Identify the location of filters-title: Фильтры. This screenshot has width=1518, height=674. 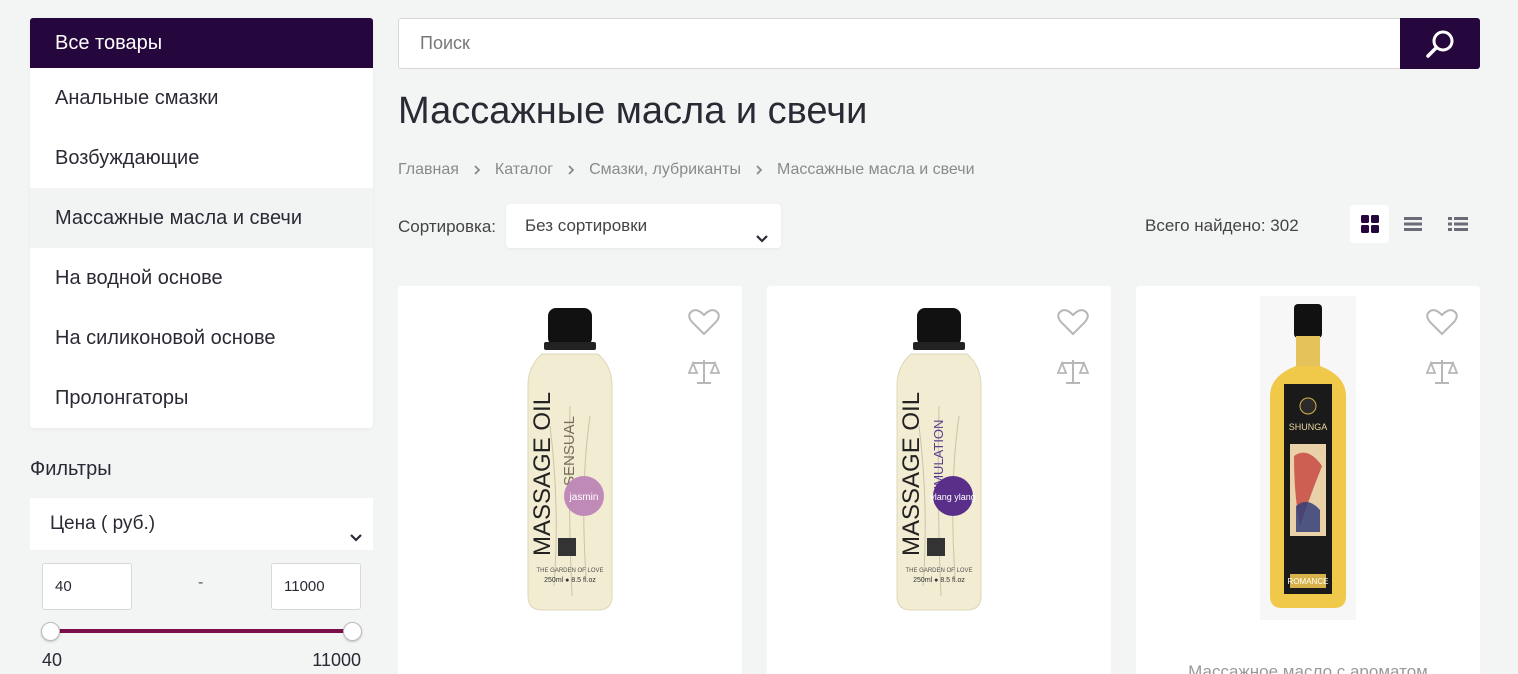
(71, 469).